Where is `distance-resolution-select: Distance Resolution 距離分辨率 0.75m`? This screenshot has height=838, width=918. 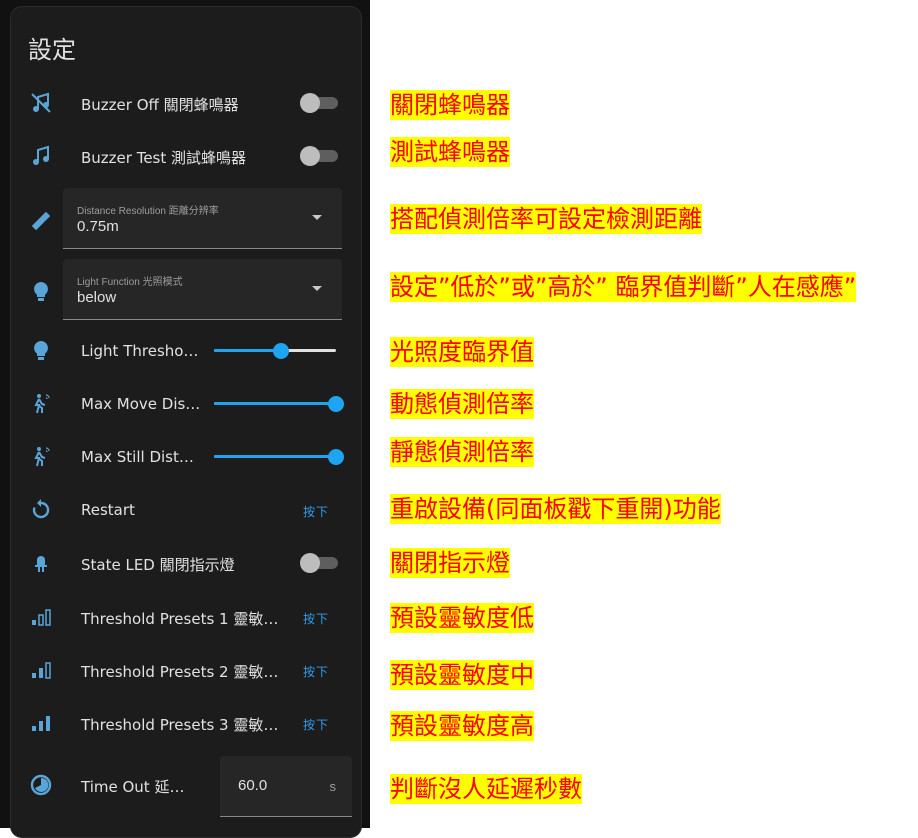 distance-resolution-select: Distance Resolution 距離分辨率 0.75m is located at coordinates (202, 218).